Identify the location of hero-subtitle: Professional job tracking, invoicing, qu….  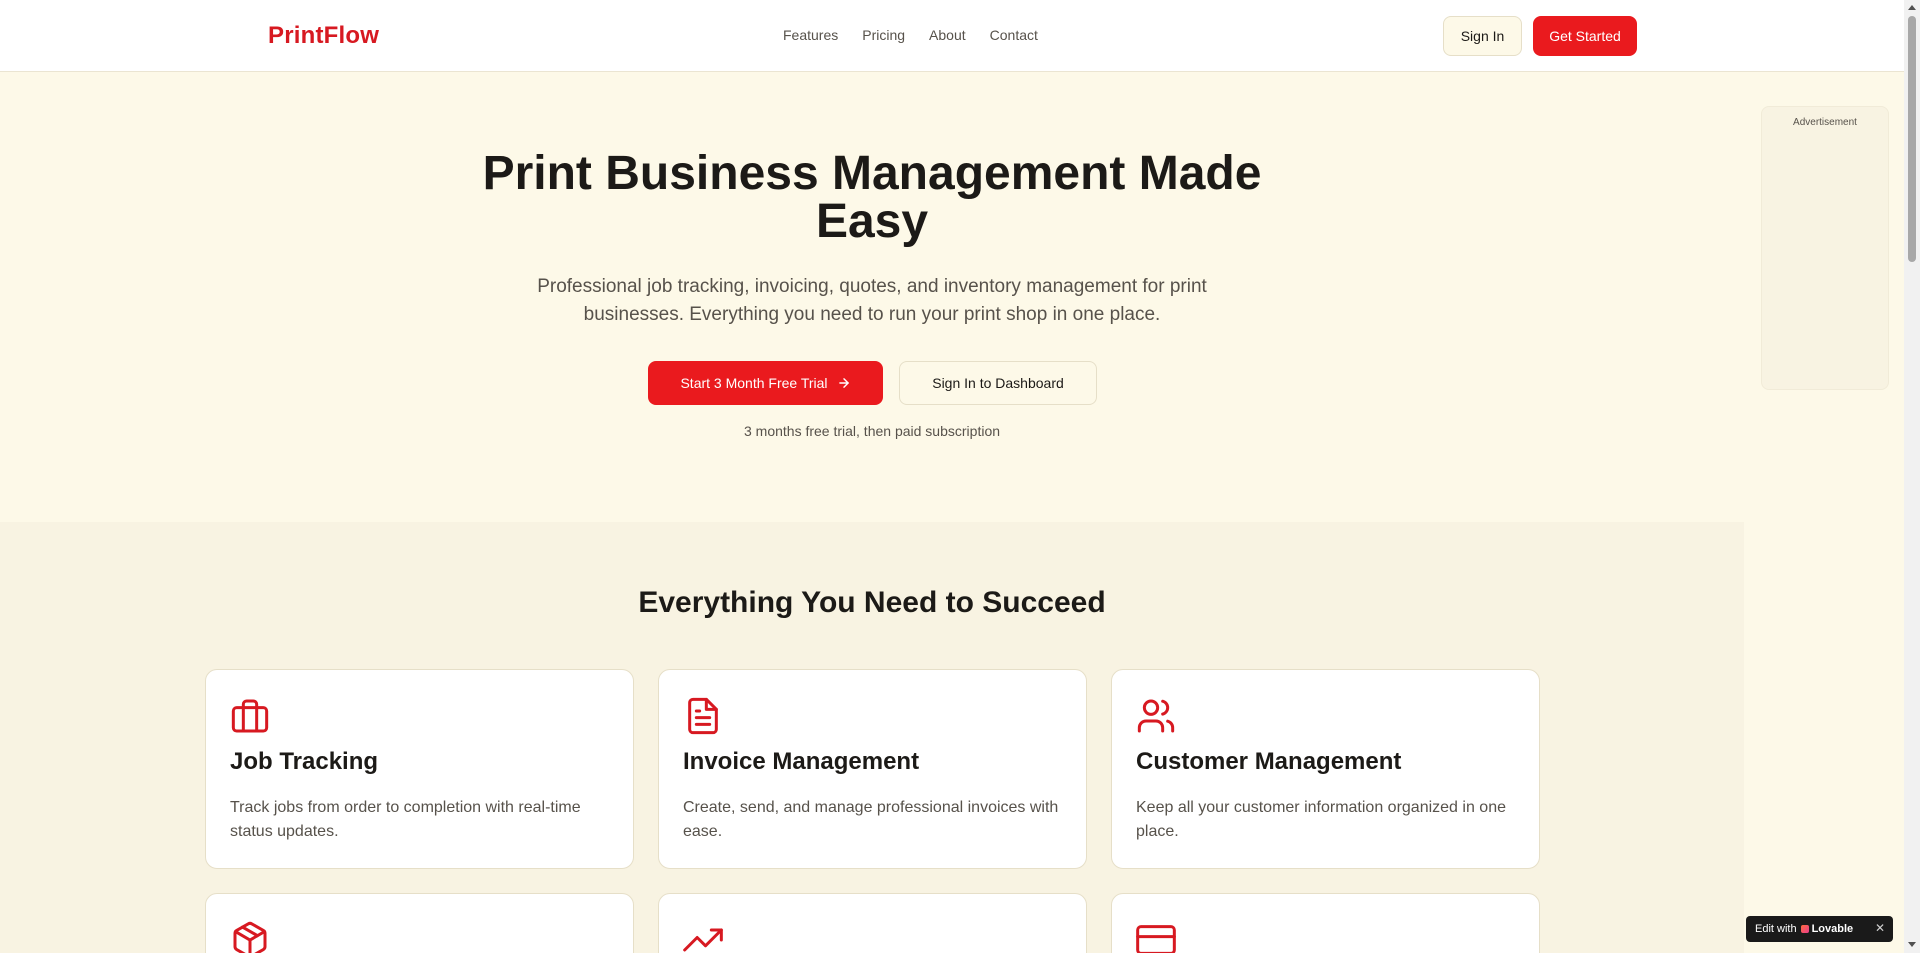
(872, 300).